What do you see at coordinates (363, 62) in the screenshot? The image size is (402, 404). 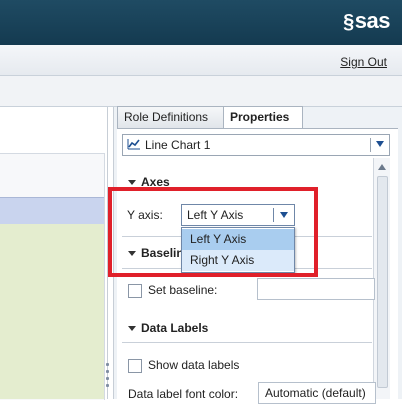 I see `sign-out-link: Sign Out` at bounding box center [363, 62].